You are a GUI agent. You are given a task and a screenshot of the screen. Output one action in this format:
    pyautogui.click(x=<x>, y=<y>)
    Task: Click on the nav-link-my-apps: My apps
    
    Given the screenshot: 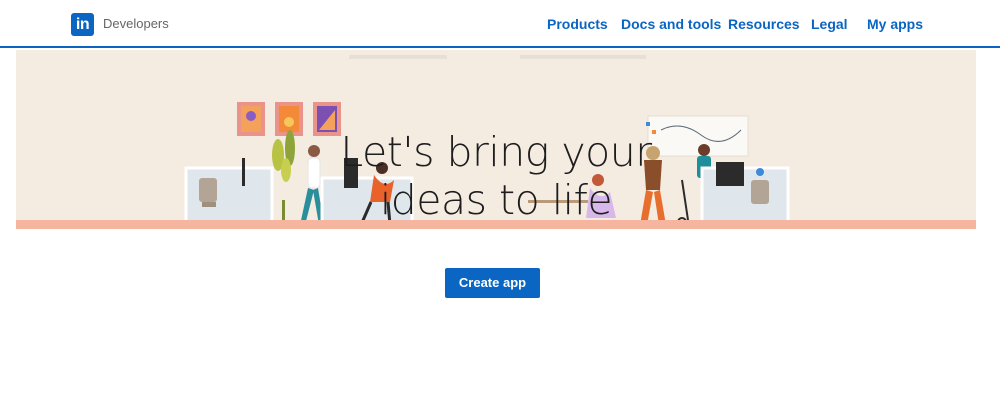 What is the action you would take?
    pyautogui.click(x=895, y=24)
    